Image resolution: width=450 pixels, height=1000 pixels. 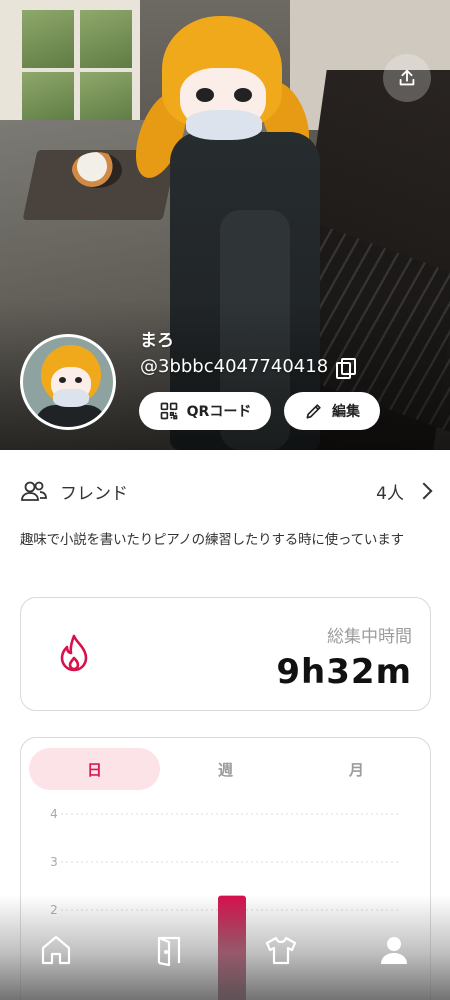 I want to click on cat-figure, so click(x=97, y=170).